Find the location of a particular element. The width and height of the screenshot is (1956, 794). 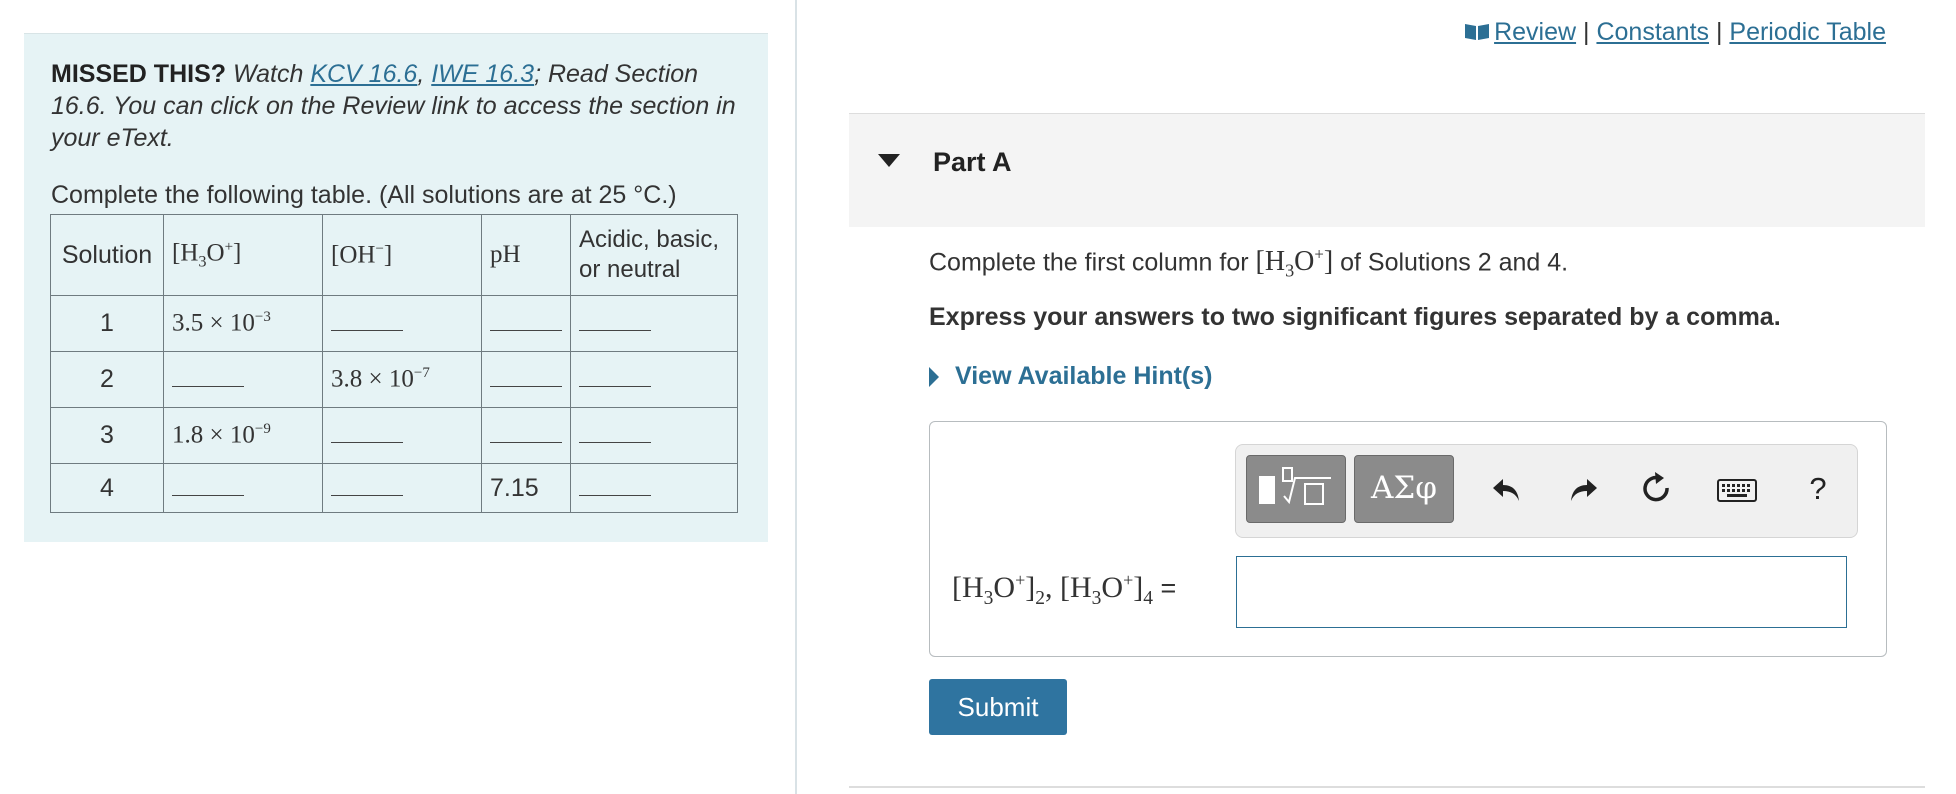

row-h3o: 3.5 × 10−3 is located at coordinates (243, 323).